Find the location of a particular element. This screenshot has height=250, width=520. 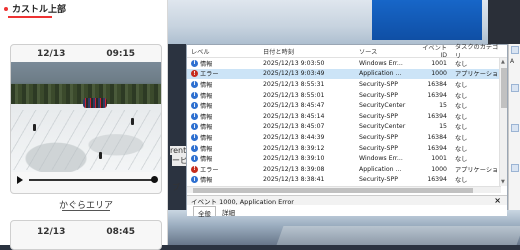

webcam-card: 12/13 08:45 is located at coordinates (86, 235).